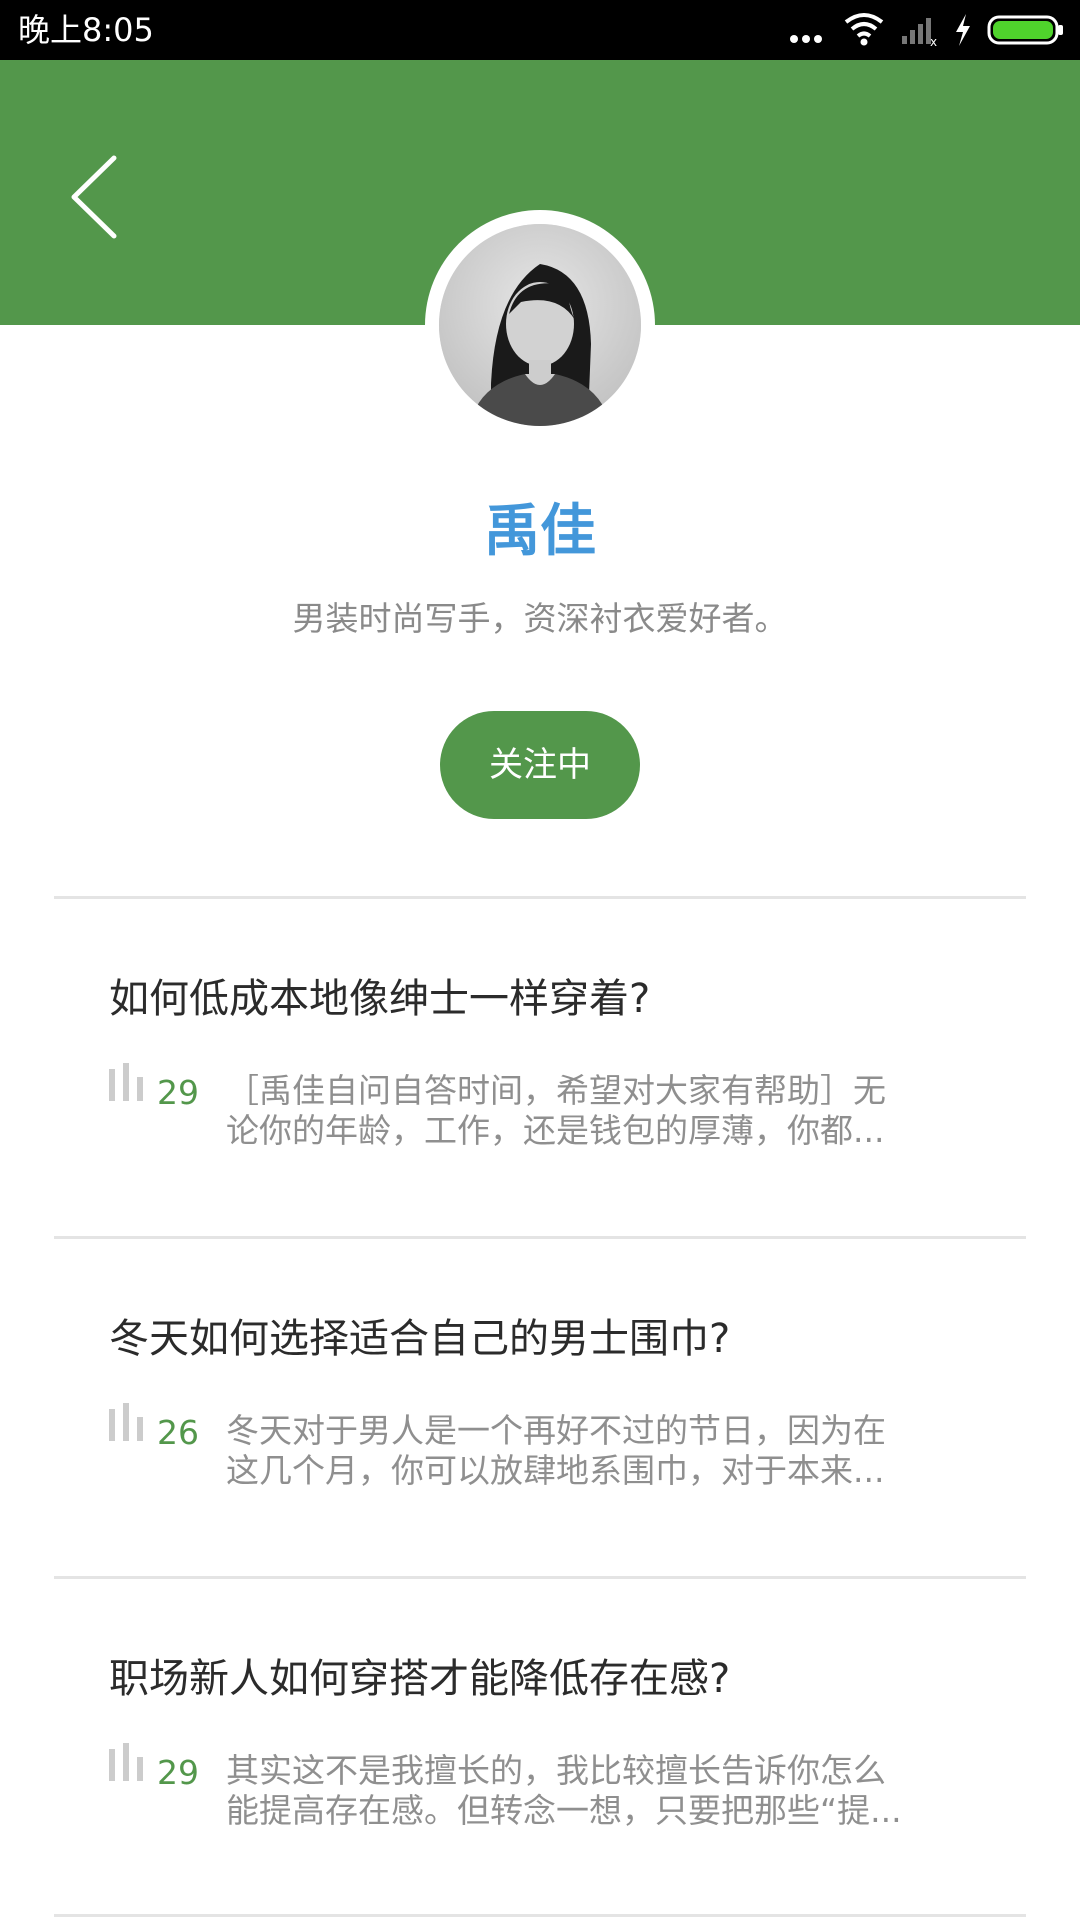 This screenshot has height=1920, width=1080. Describe the element at coordinates (86, 30) in the screenshot. I see `status-time: 晚上8:05` at that location.